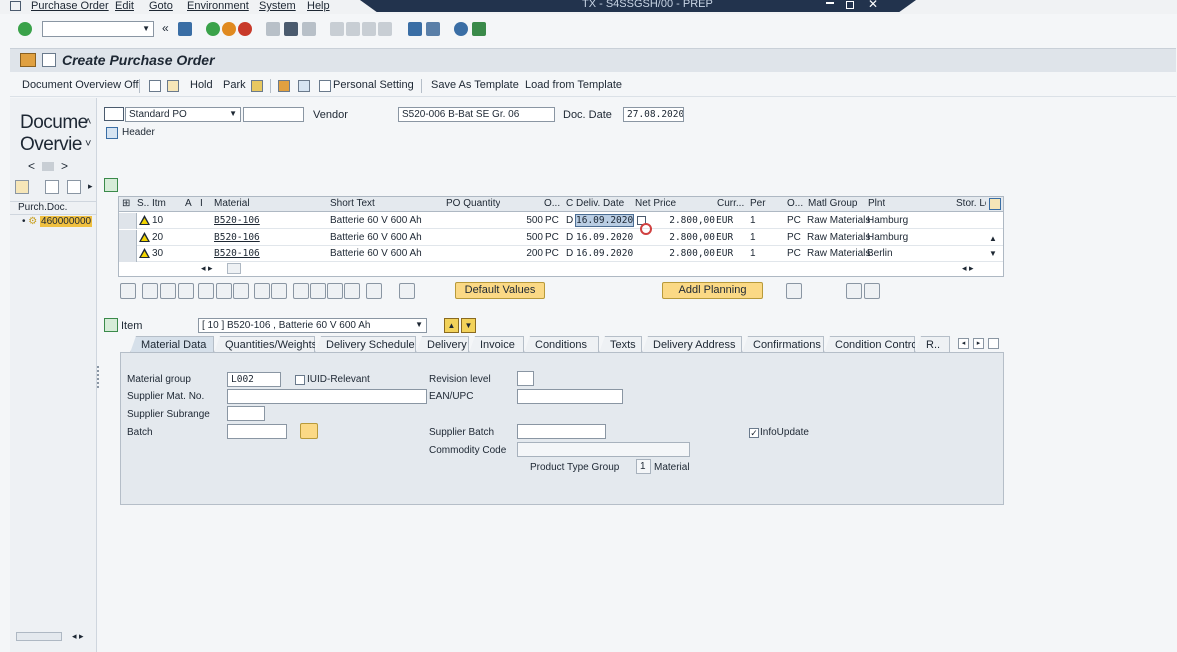 The width and height of the screenshot is (1177, 652). What do you see at coordinates (232, 203) in the screenshot?
I see `col-material: Material` at bounding box center [232, 203].